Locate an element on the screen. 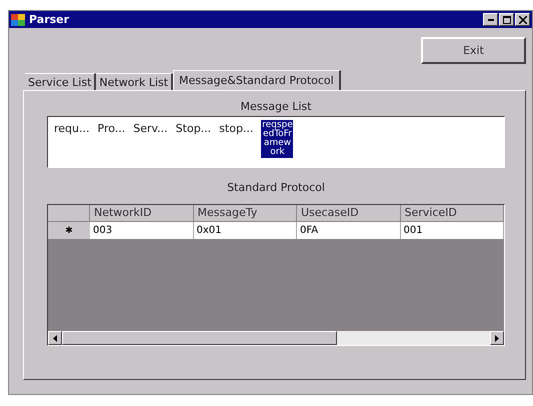 The width and height of the screenshot is (533, 406). tab: Service List is located at coordinates (60, 81).